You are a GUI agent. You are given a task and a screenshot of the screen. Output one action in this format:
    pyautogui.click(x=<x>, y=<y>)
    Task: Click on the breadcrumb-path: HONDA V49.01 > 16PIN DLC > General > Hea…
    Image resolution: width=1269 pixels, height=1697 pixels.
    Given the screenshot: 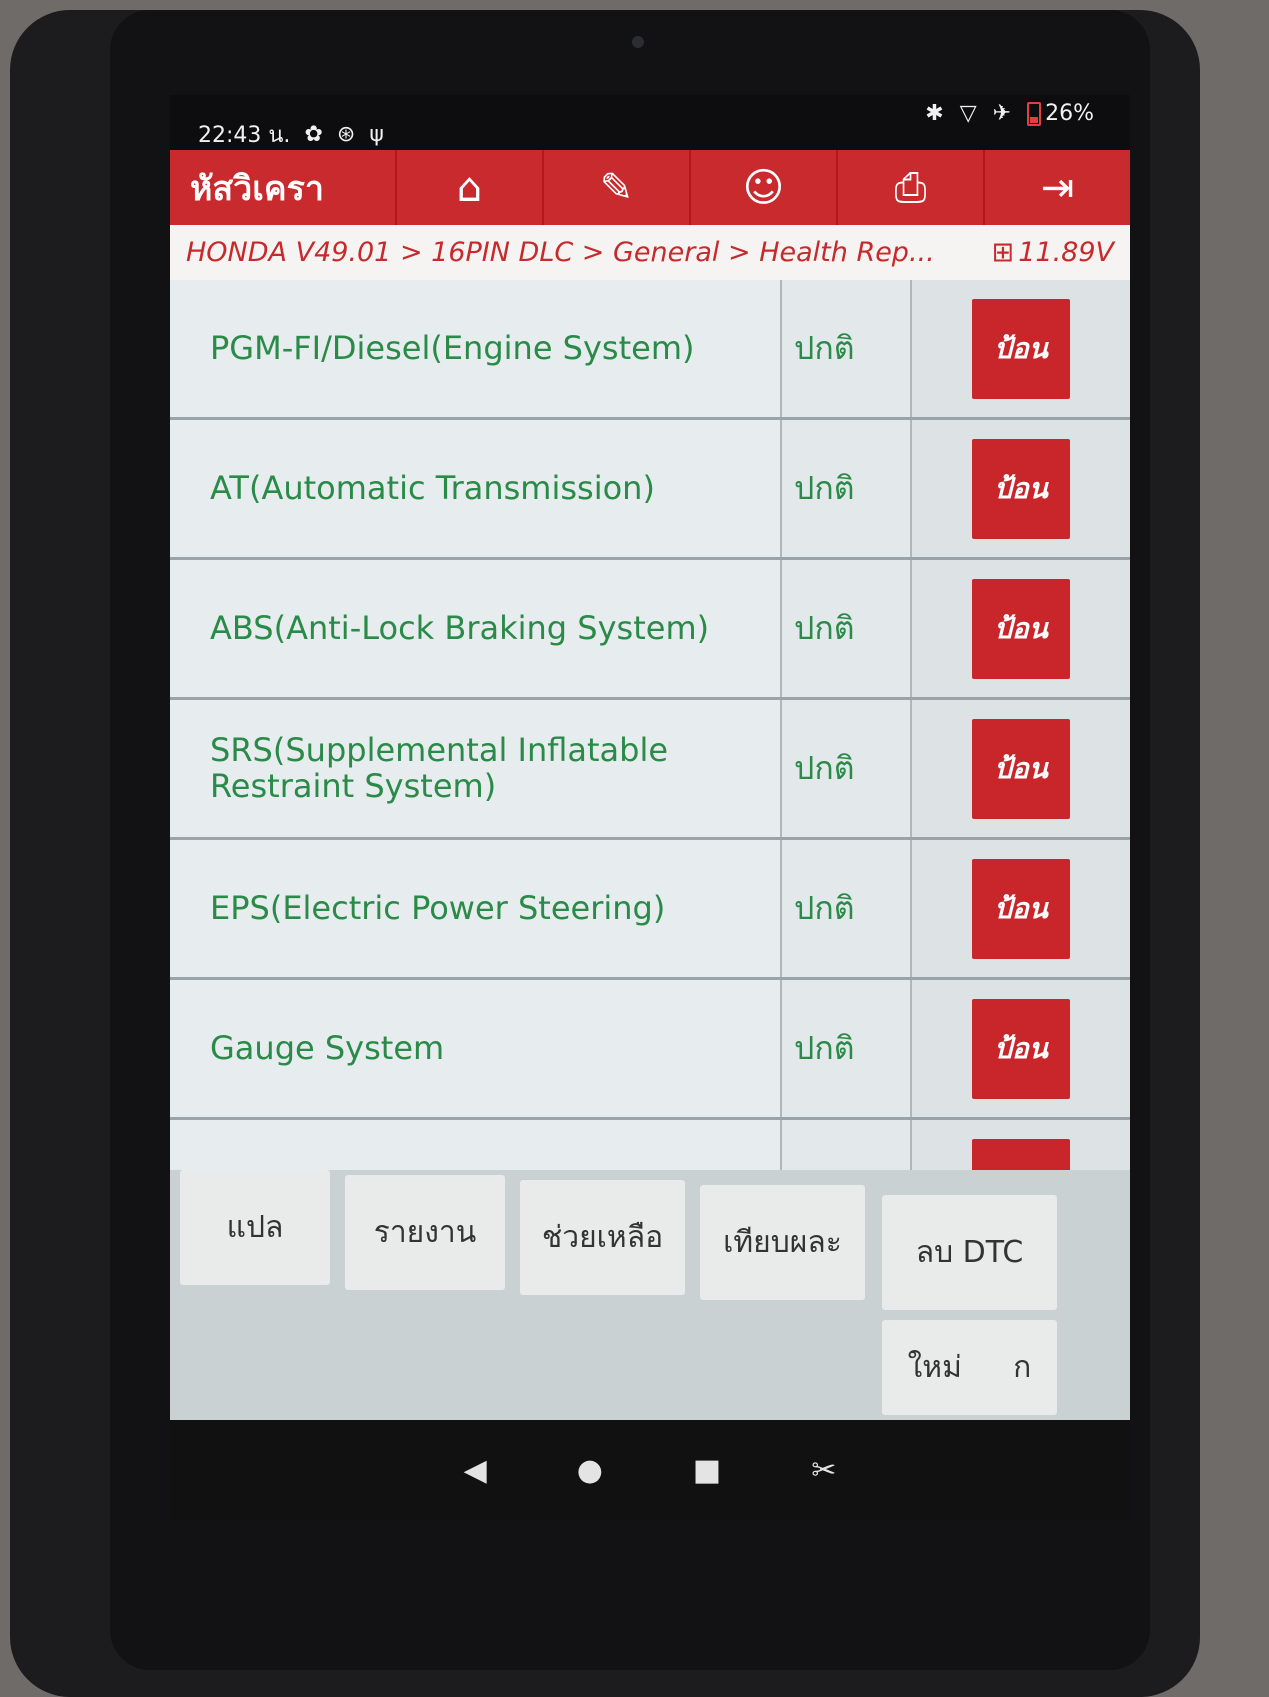 What is the action you would take?
    pyautogui.click(x=560, y=252)
    